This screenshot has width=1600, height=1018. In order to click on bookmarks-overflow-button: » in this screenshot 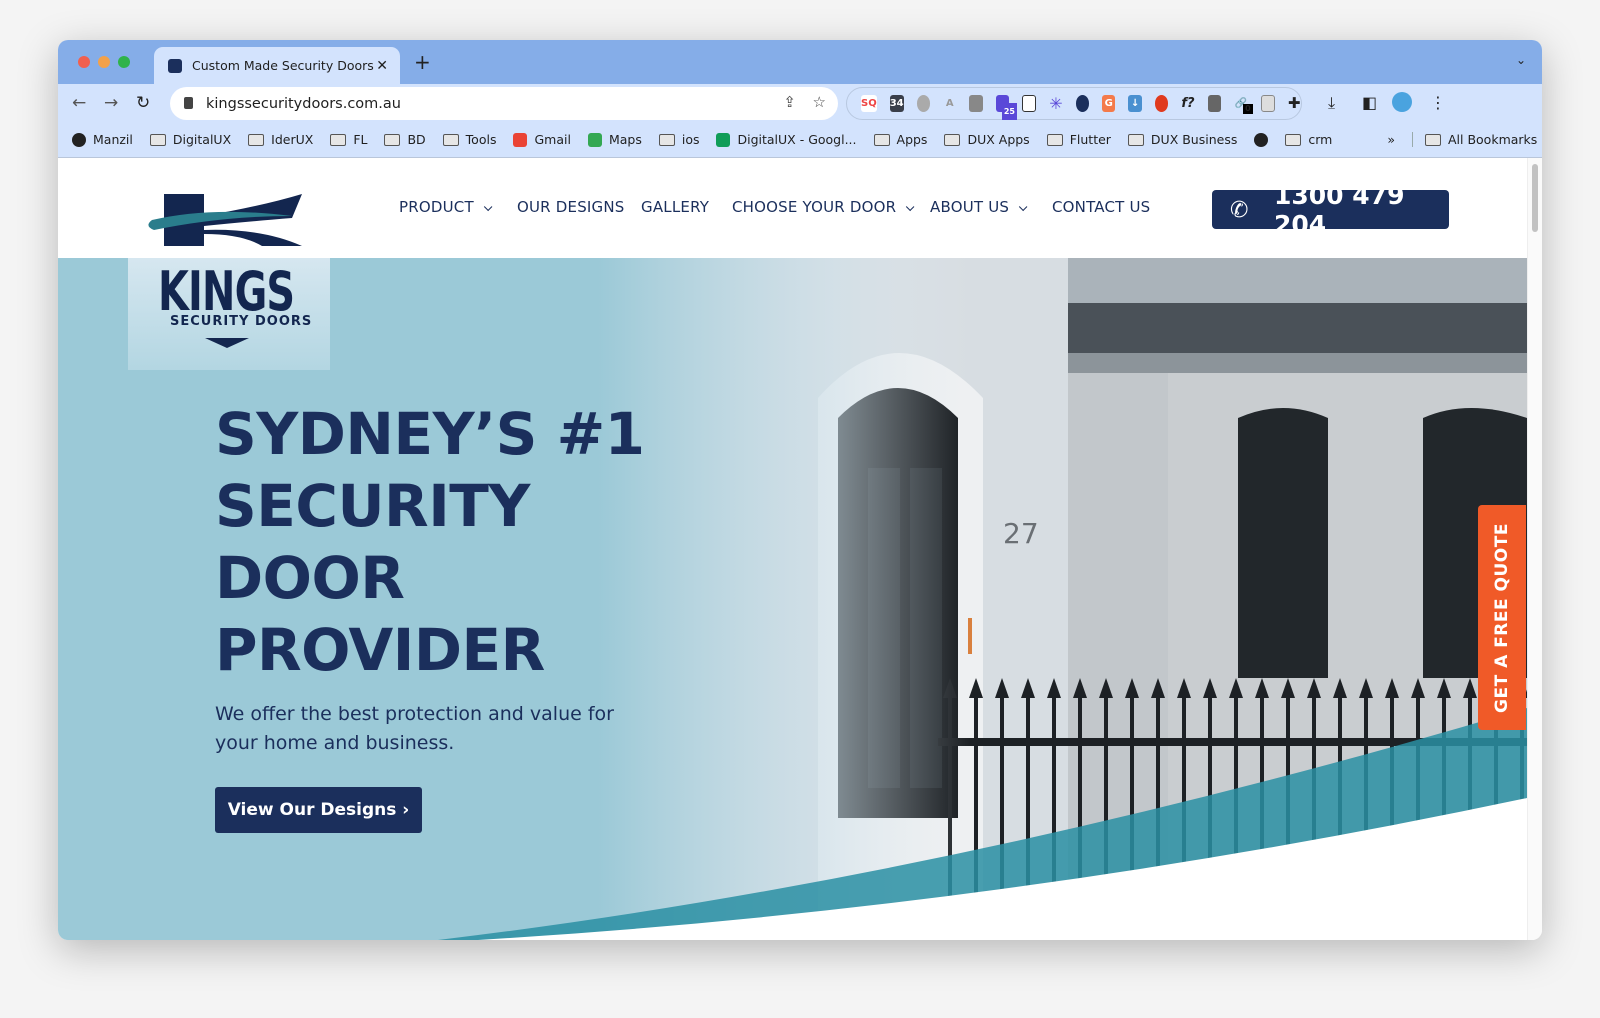, I will do `click(1391, 139)`.